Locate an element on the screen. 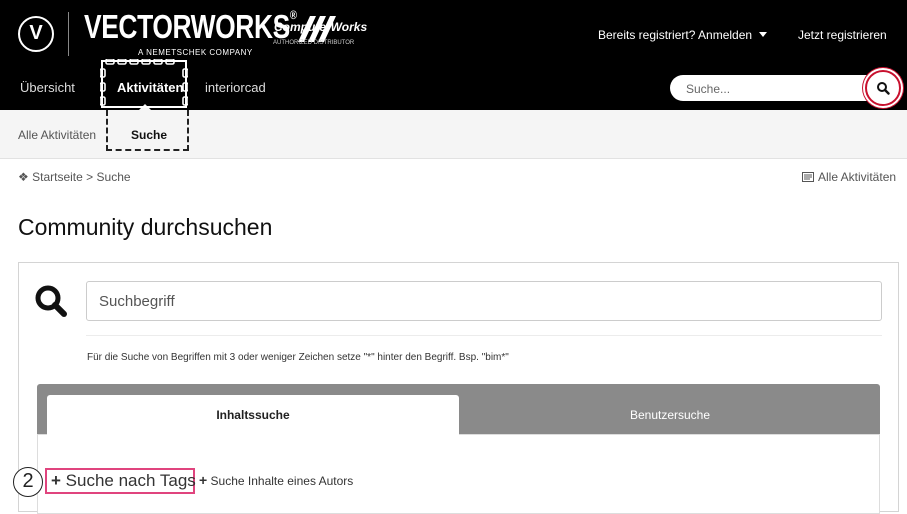  hint-divider is located at coordinates (484, 335).